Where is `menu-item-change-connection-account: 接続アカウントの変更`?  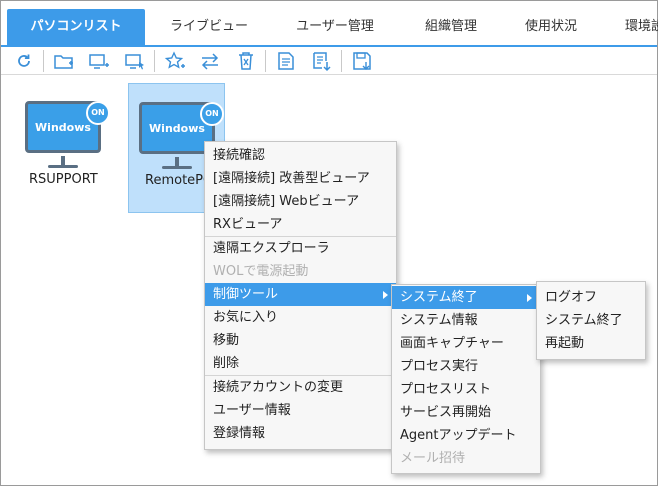
menu-item-change-connection-account: 接続アカウントの変更 is located at coordinates (300, 387).